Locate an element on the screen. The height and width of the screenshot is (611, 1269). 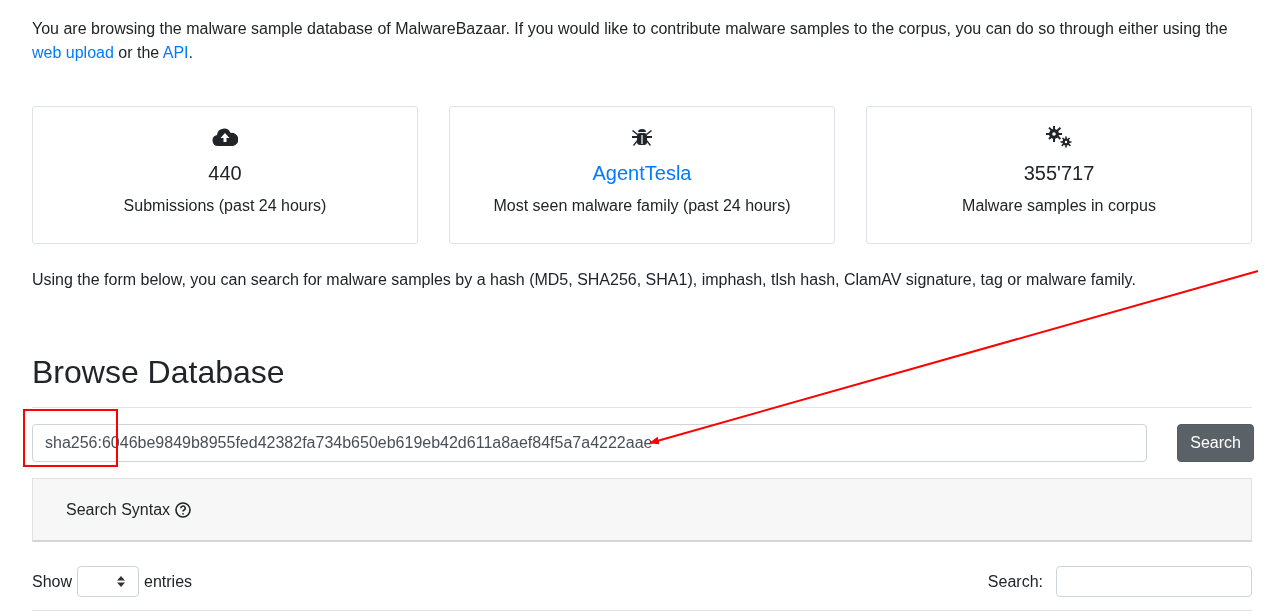
stat-value: 355'717 is located at coordinates (1059, 173).